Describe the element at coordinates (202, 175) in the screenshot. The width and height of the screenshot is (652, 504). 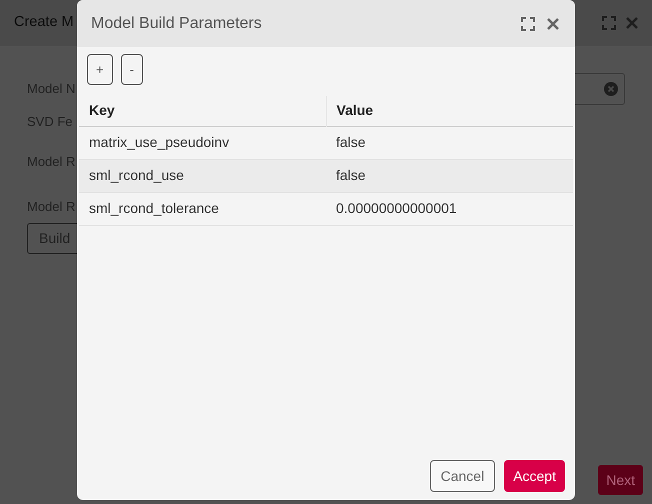
I see `table-cell: sml_rcond_use` at that location.